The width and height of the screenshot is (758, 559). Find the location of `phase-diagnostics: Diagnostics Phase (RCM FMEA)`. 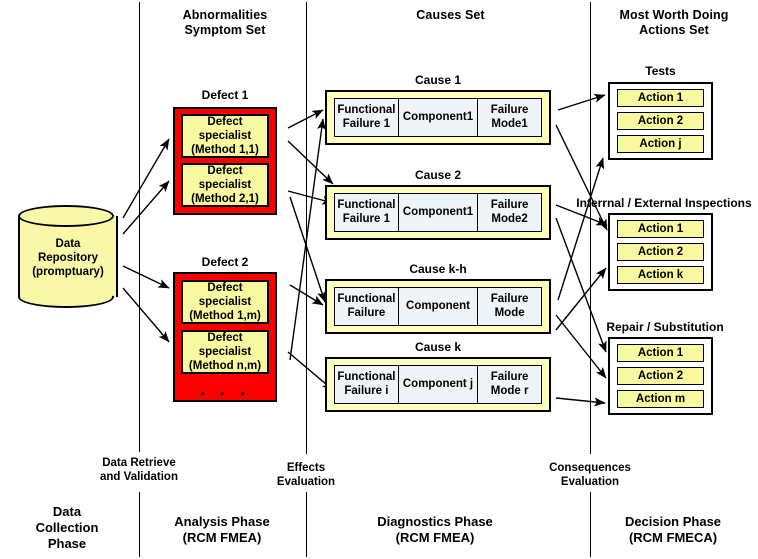

phase-diagnostics: Diagnostics Phase (RCM FMEA) is located at coordinates (435, 530).